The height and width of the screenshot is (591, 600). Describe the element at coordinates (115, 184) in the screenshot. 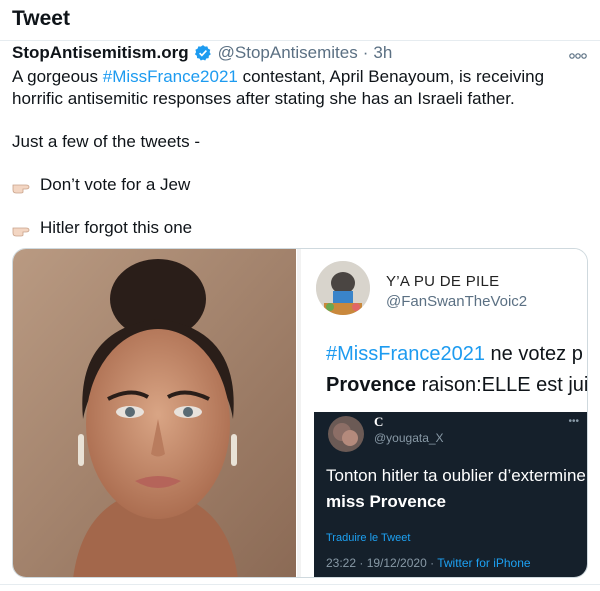

I see `quote-text: Don’t vote for a Jew` at that location.